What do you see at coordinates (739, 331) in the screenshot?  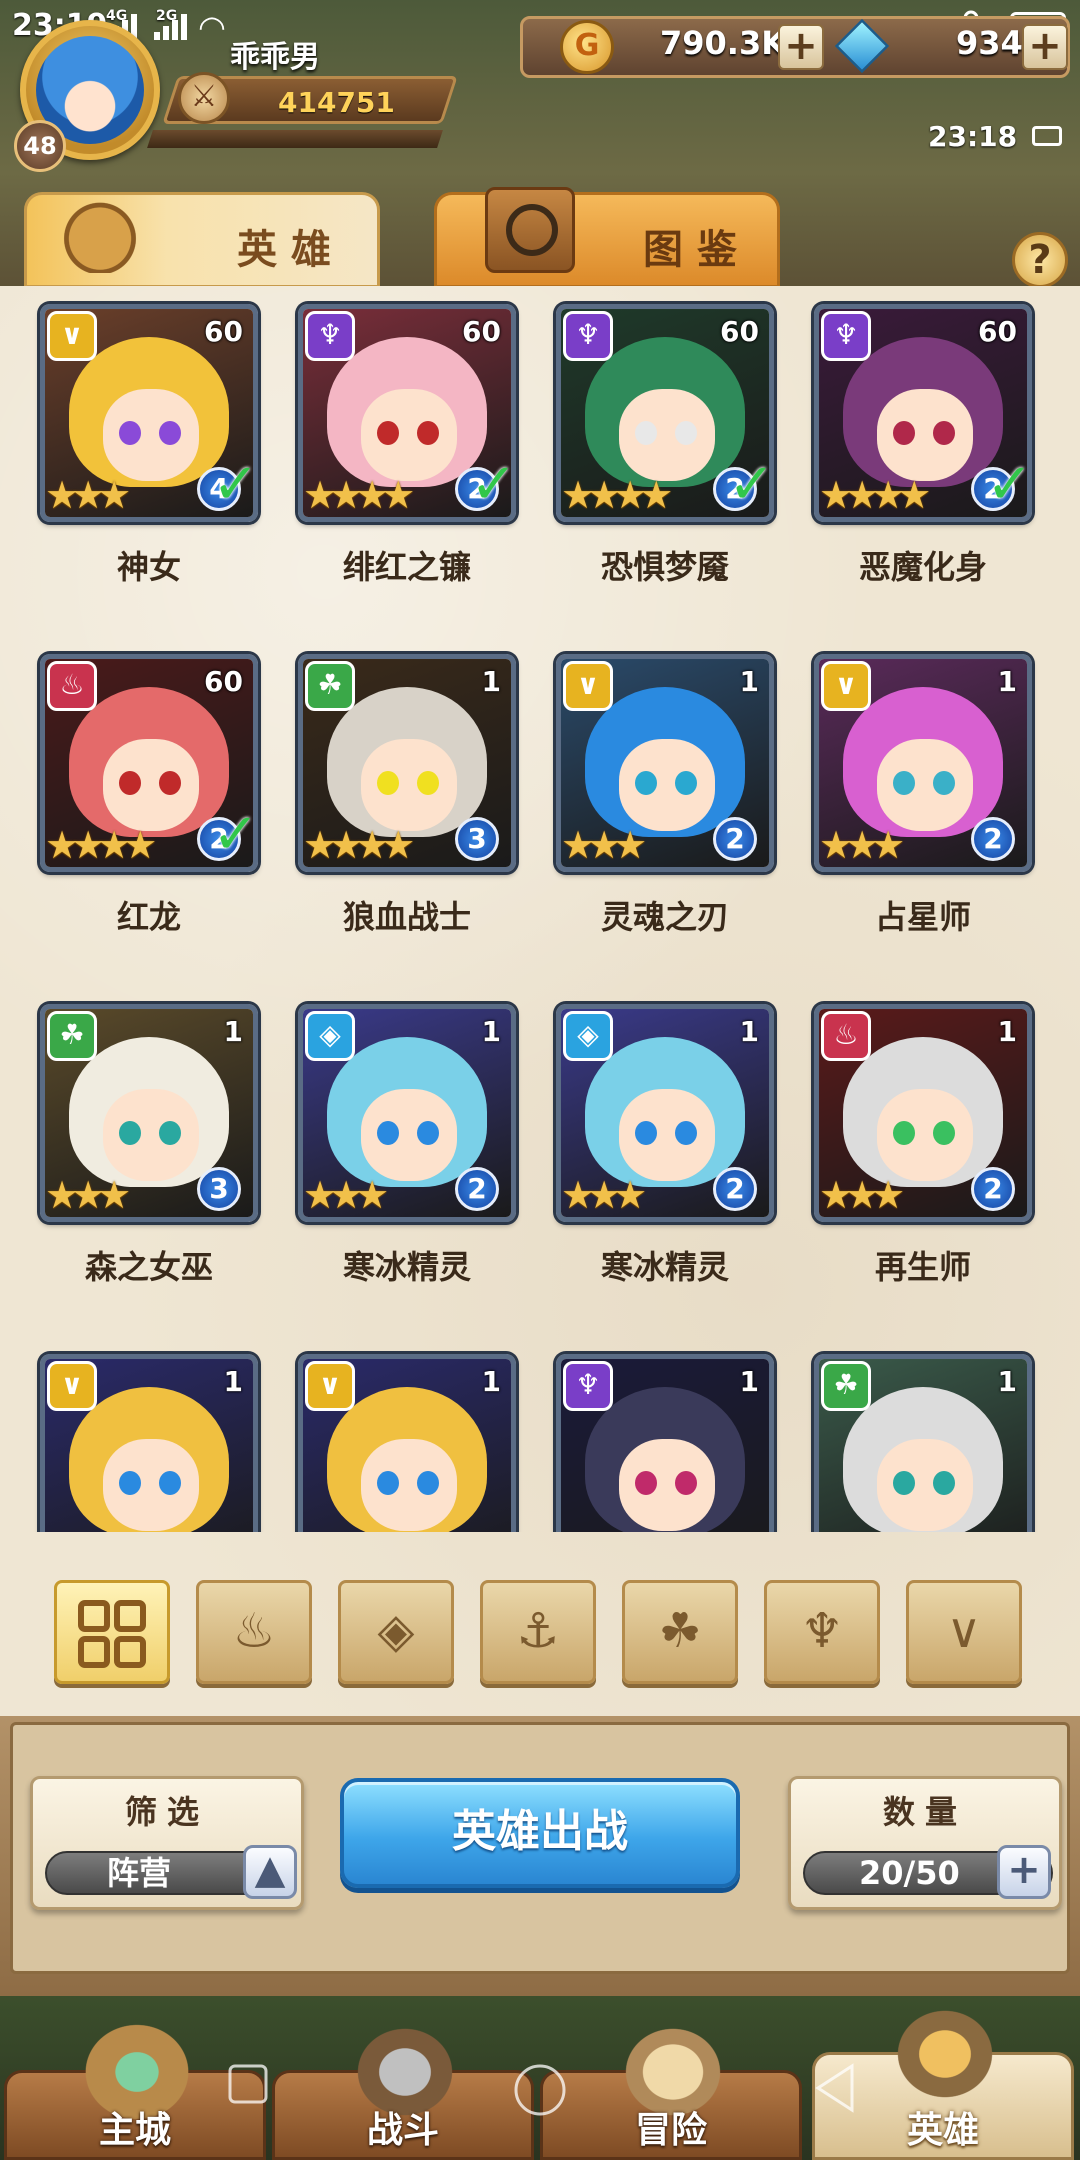 I see `hero-level: 60` at bounding box center [739, 331].